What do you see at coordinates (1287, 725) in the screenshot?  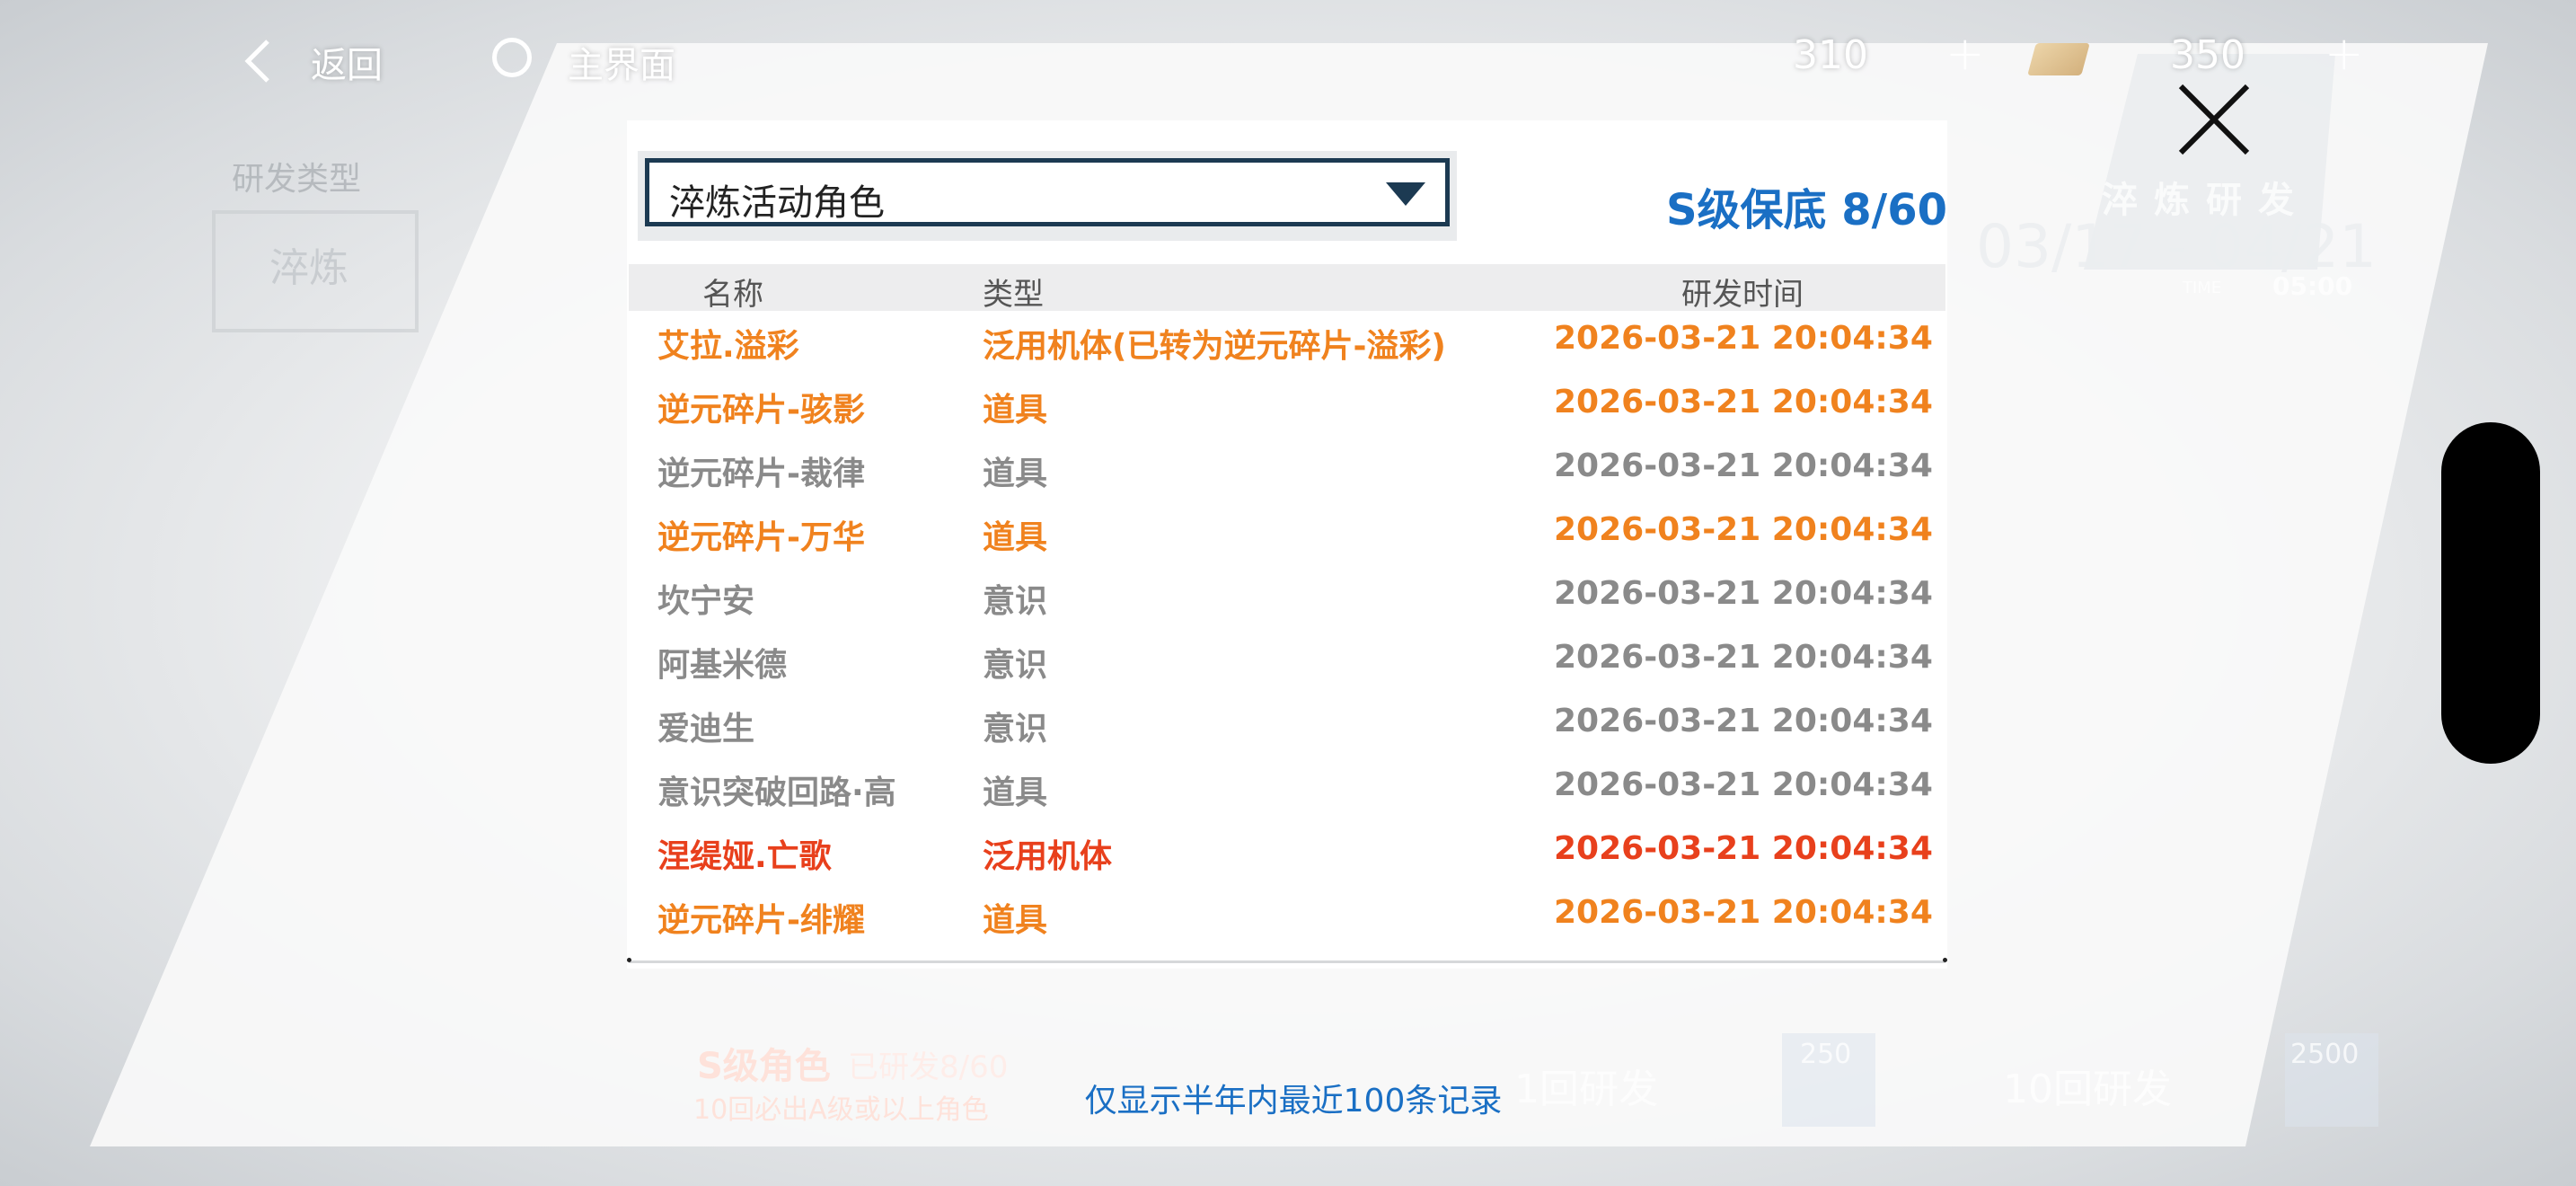 I see `table-row: 爱迪生 意识 2026-03-21 20:04:34` at bounding box center [1287, 725].